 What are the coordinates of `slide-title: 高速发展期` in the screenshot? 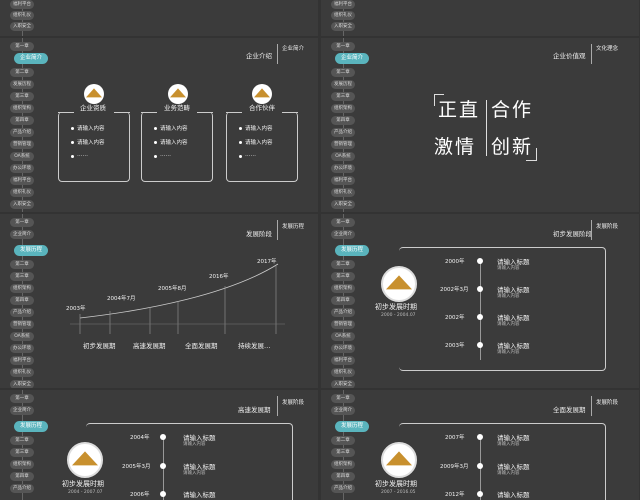 It's located at (254, 410).